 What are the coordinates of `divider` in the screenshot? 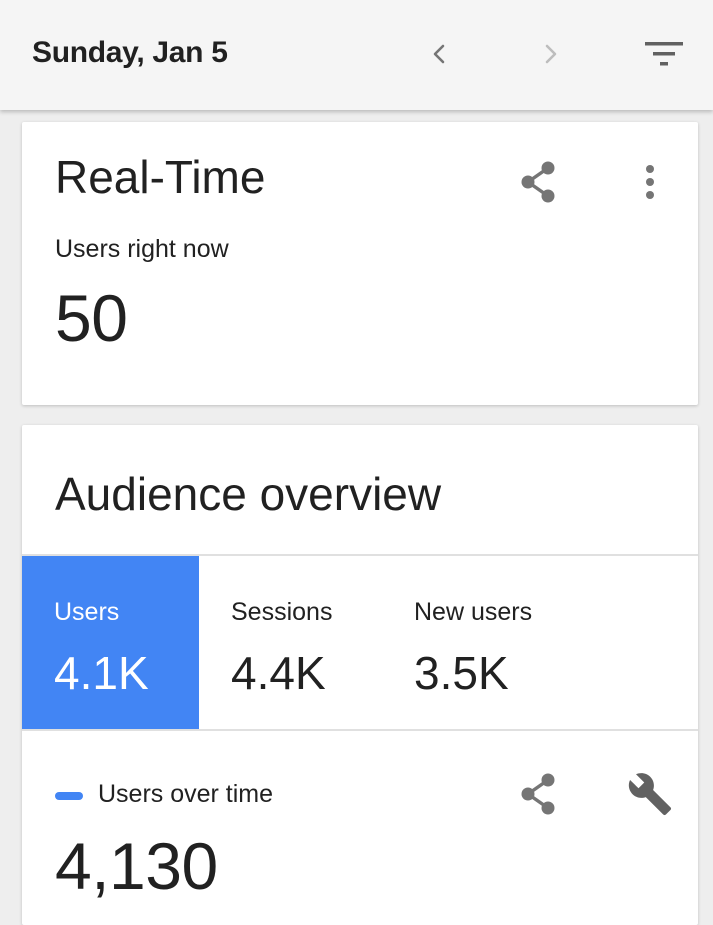 It's located at (360, 730).